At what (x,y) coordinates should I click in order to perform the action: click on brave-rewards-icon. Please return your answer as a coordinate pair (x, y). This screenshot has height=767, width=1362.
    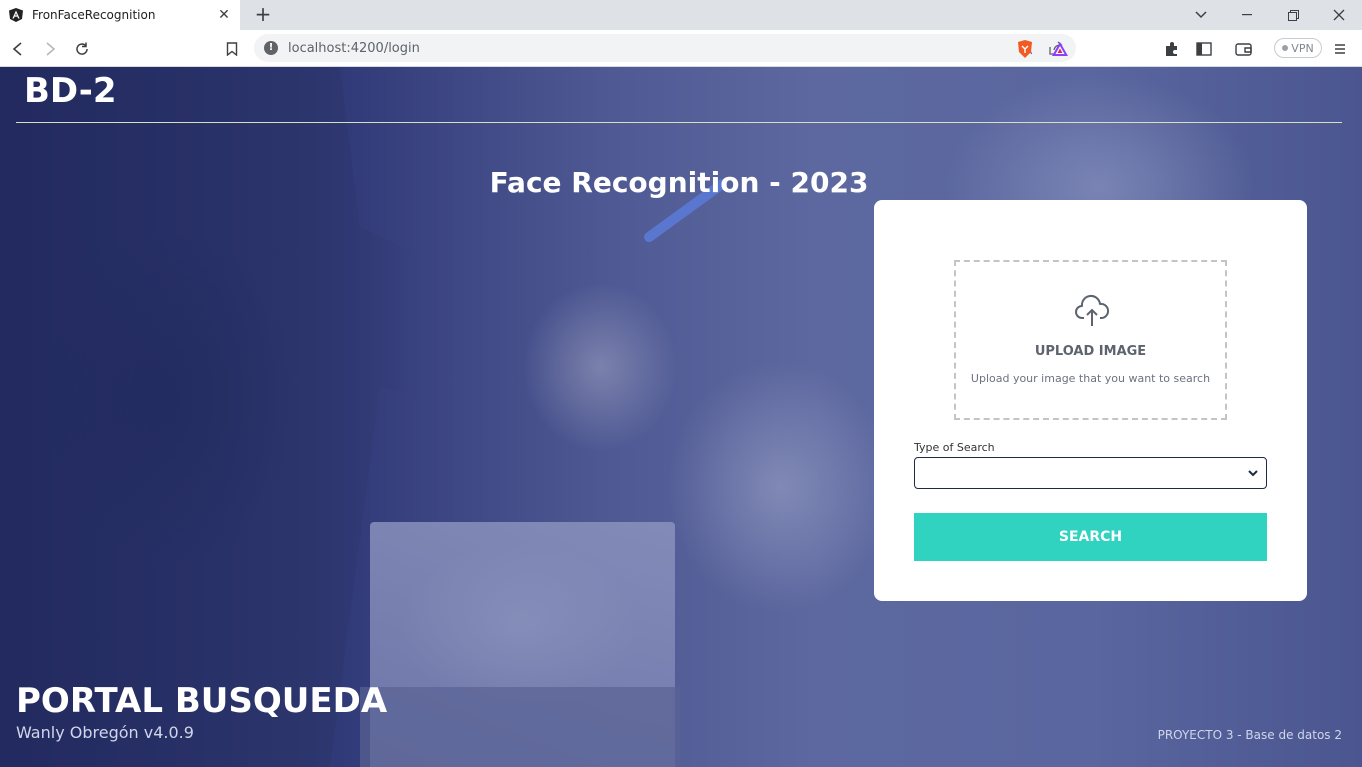
    Looking at the image, I should click on (1060, 49).